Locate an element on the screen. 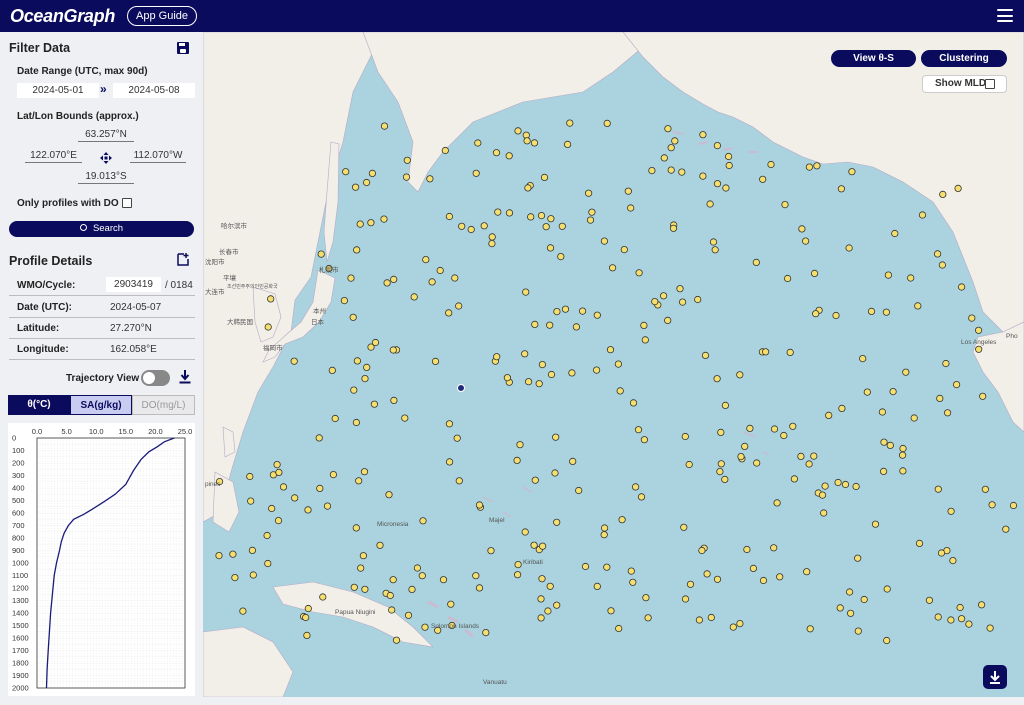 The image size is (1024, 705). save-icon is located at coordinates (183, 48).